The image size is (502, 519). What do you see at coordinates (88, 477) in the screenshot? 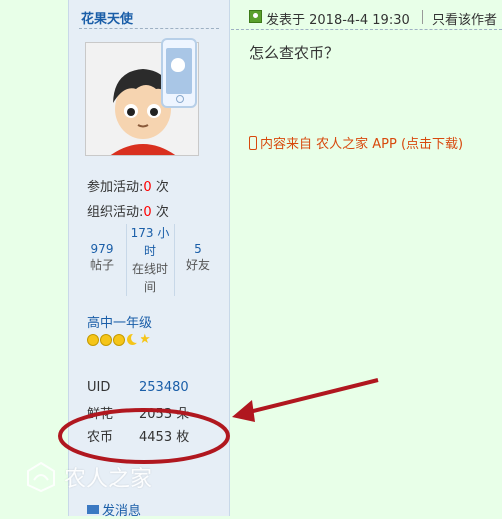
I see `site-watermark: 农人之家` at bounding box center [88, 477].